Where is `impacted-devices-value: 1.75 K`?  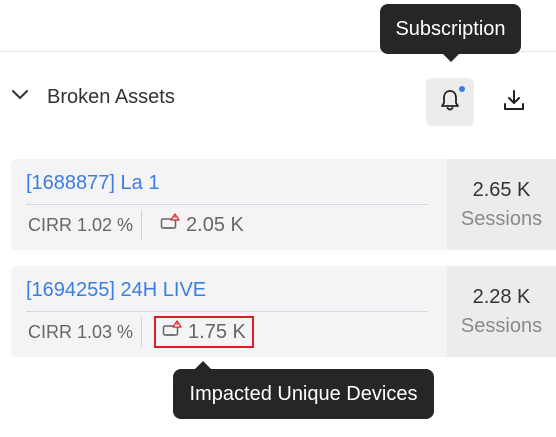 impacted-devices-value: 1.75 K is located at coordinates (217, 331).